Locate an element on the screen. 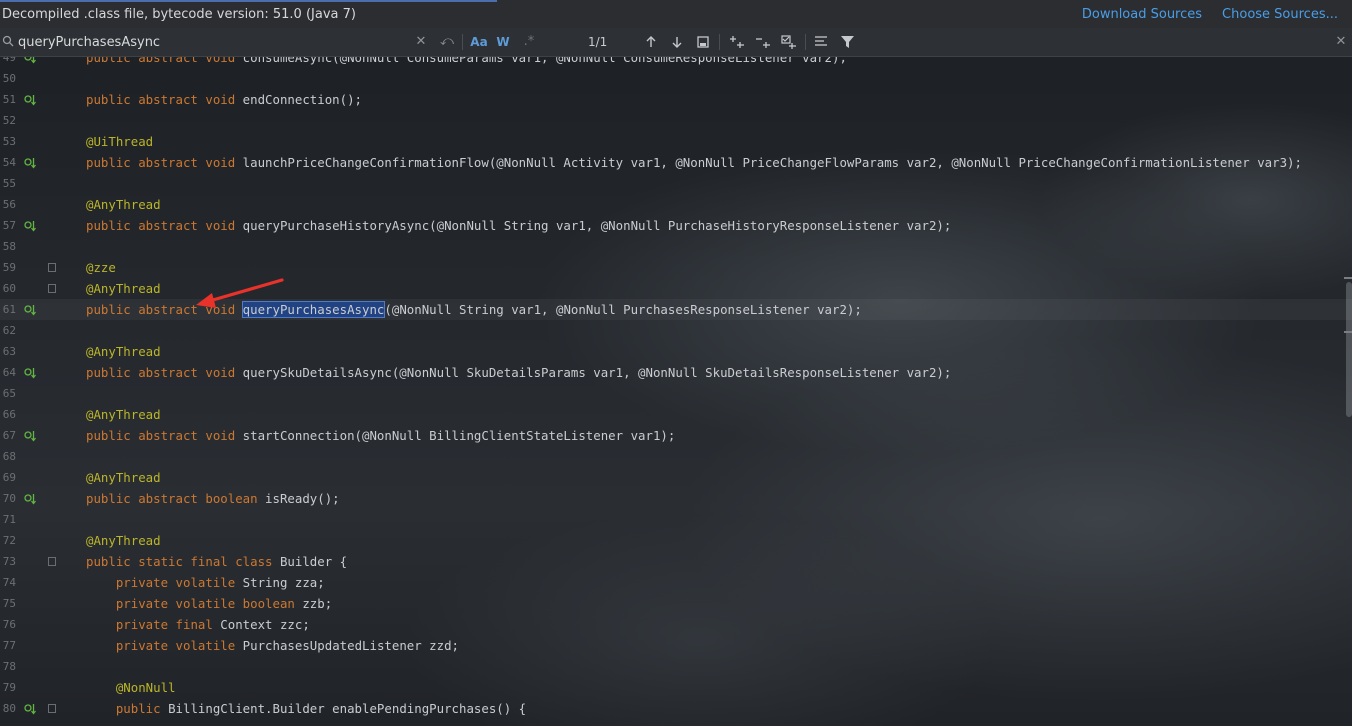  regex-icon: .* is located at coordinates (529, 42).